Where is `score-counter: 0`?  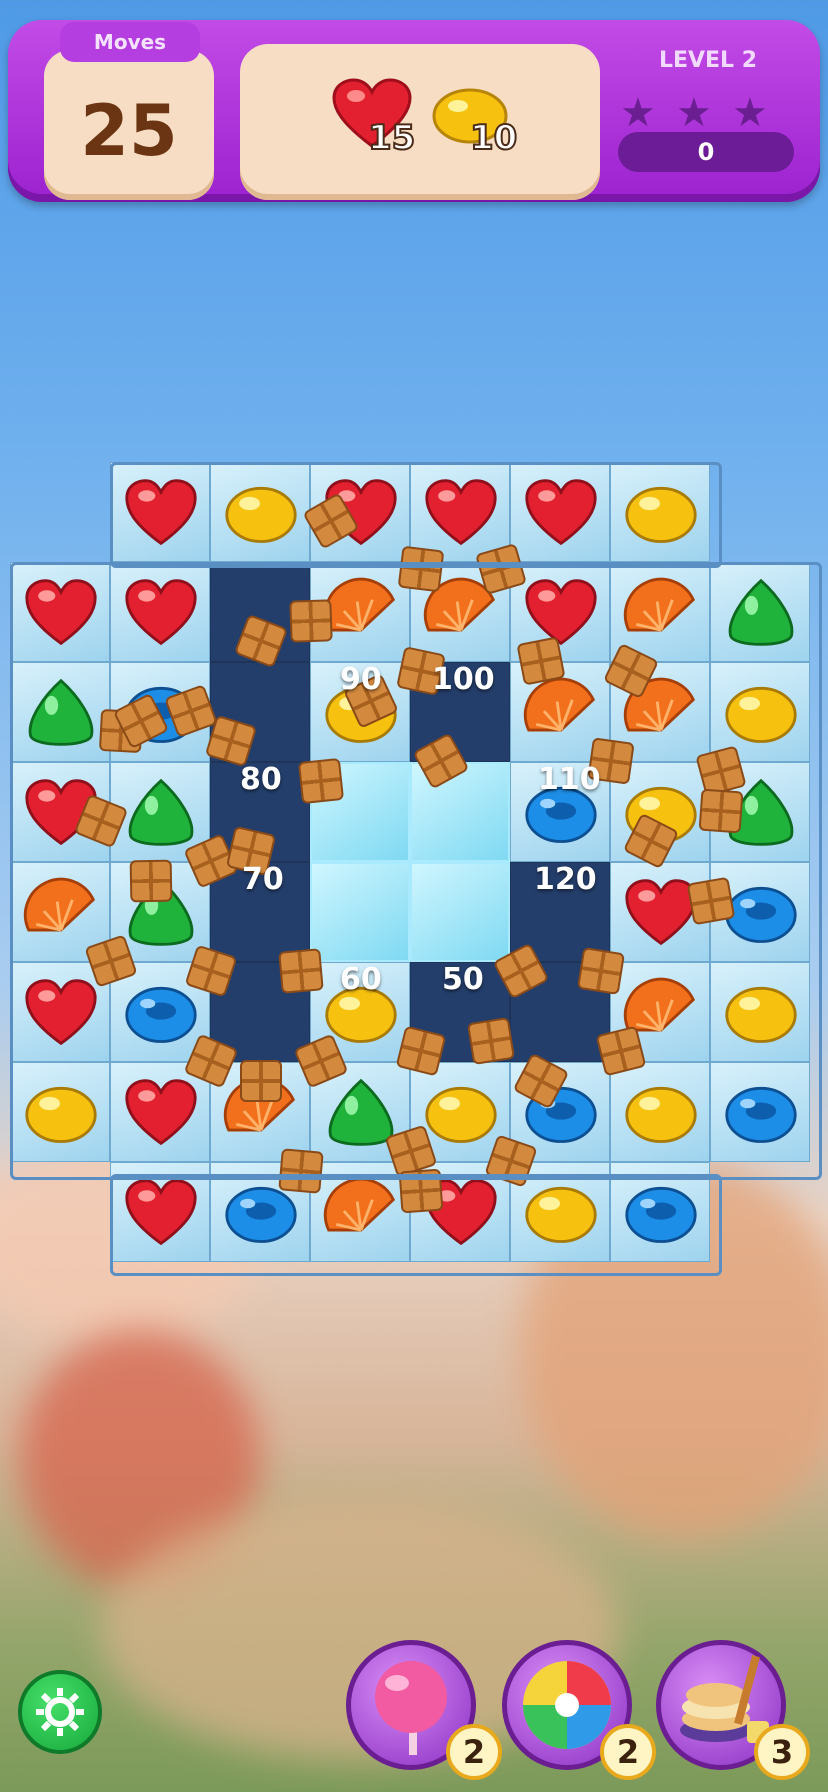 score-counter: 0 is located at coordinates (706, 152).